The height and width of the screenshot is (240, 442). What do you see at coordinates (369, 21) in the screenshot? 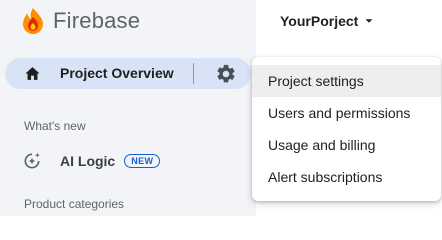
I see `caret-down-icon` at bounding box center [369, 21].